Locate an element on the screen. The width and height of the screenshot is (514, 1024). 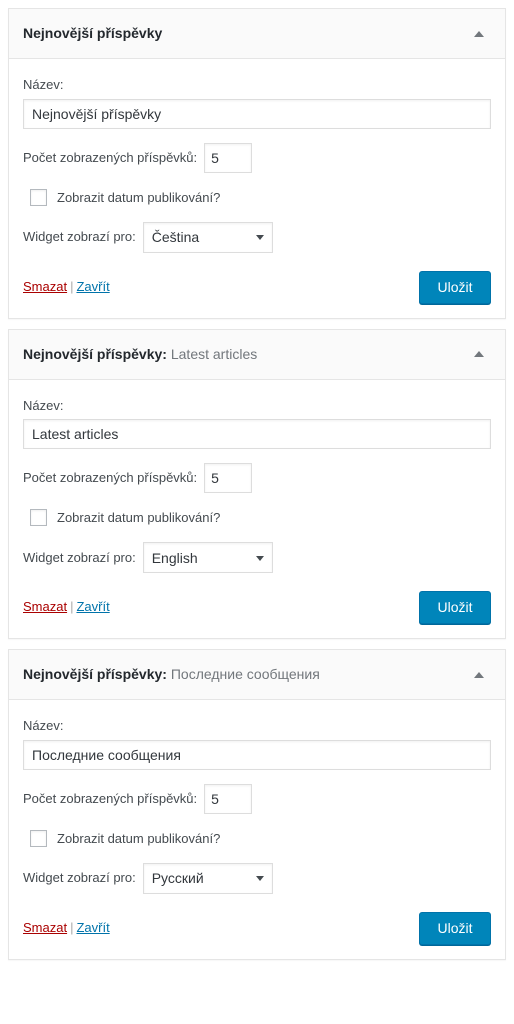
language-select: Čeština is located at coordinates (207, 237).